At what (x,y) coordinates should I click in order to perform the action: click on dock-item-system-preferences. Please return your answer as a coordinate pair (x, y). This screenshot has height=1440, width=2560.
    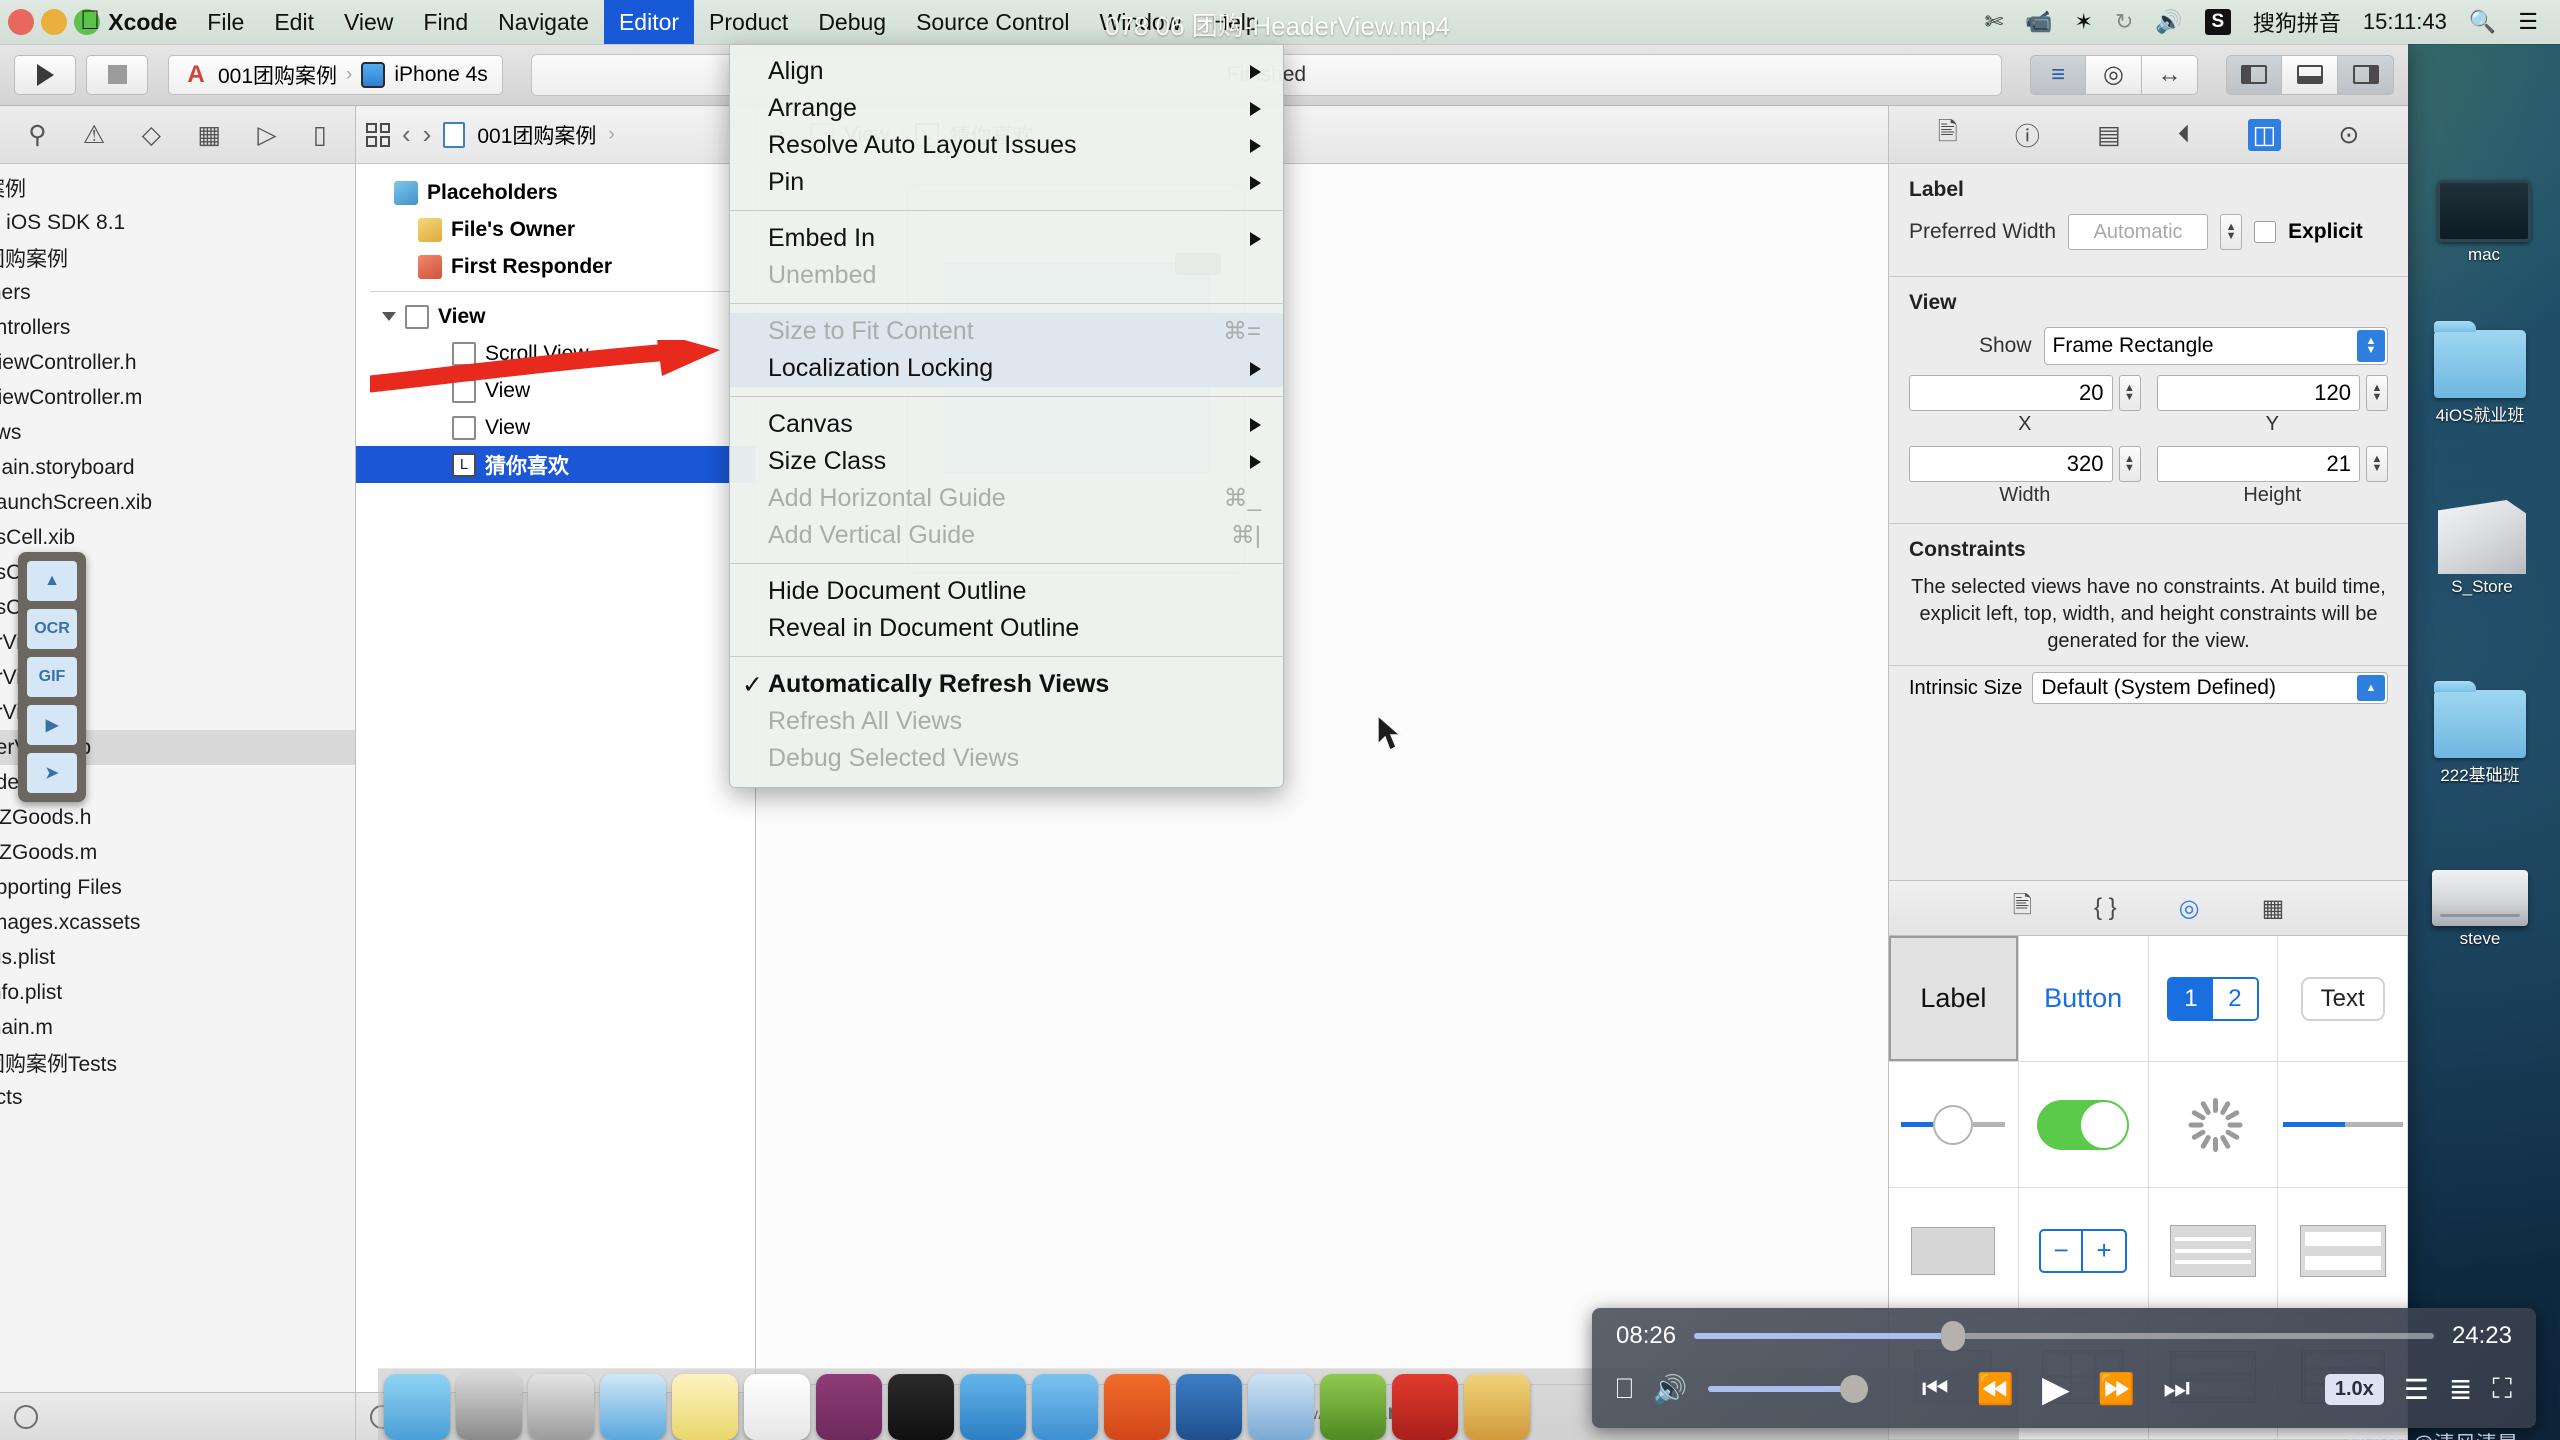
    Looking at the image, I should click on (489, 1407).